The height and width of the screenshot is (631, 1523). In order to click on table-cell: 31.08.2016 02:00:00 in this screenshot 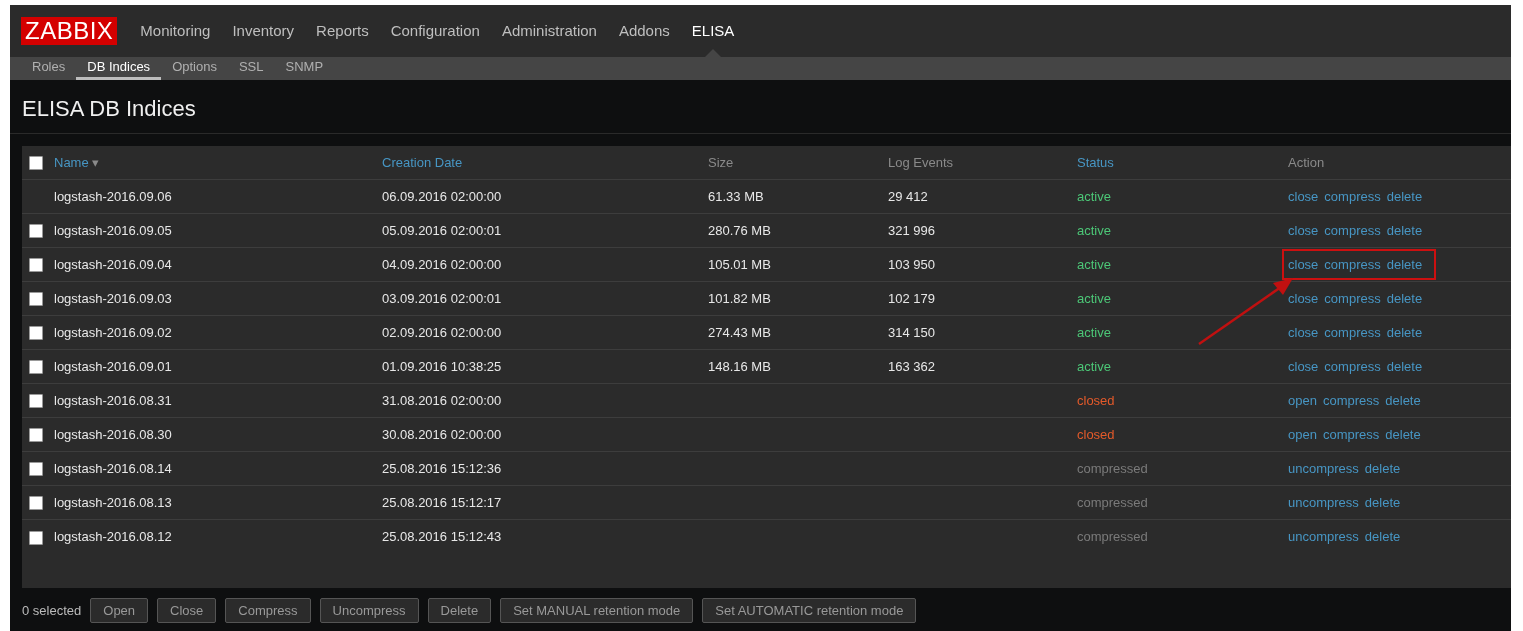, I will do `click(442, 400)`.